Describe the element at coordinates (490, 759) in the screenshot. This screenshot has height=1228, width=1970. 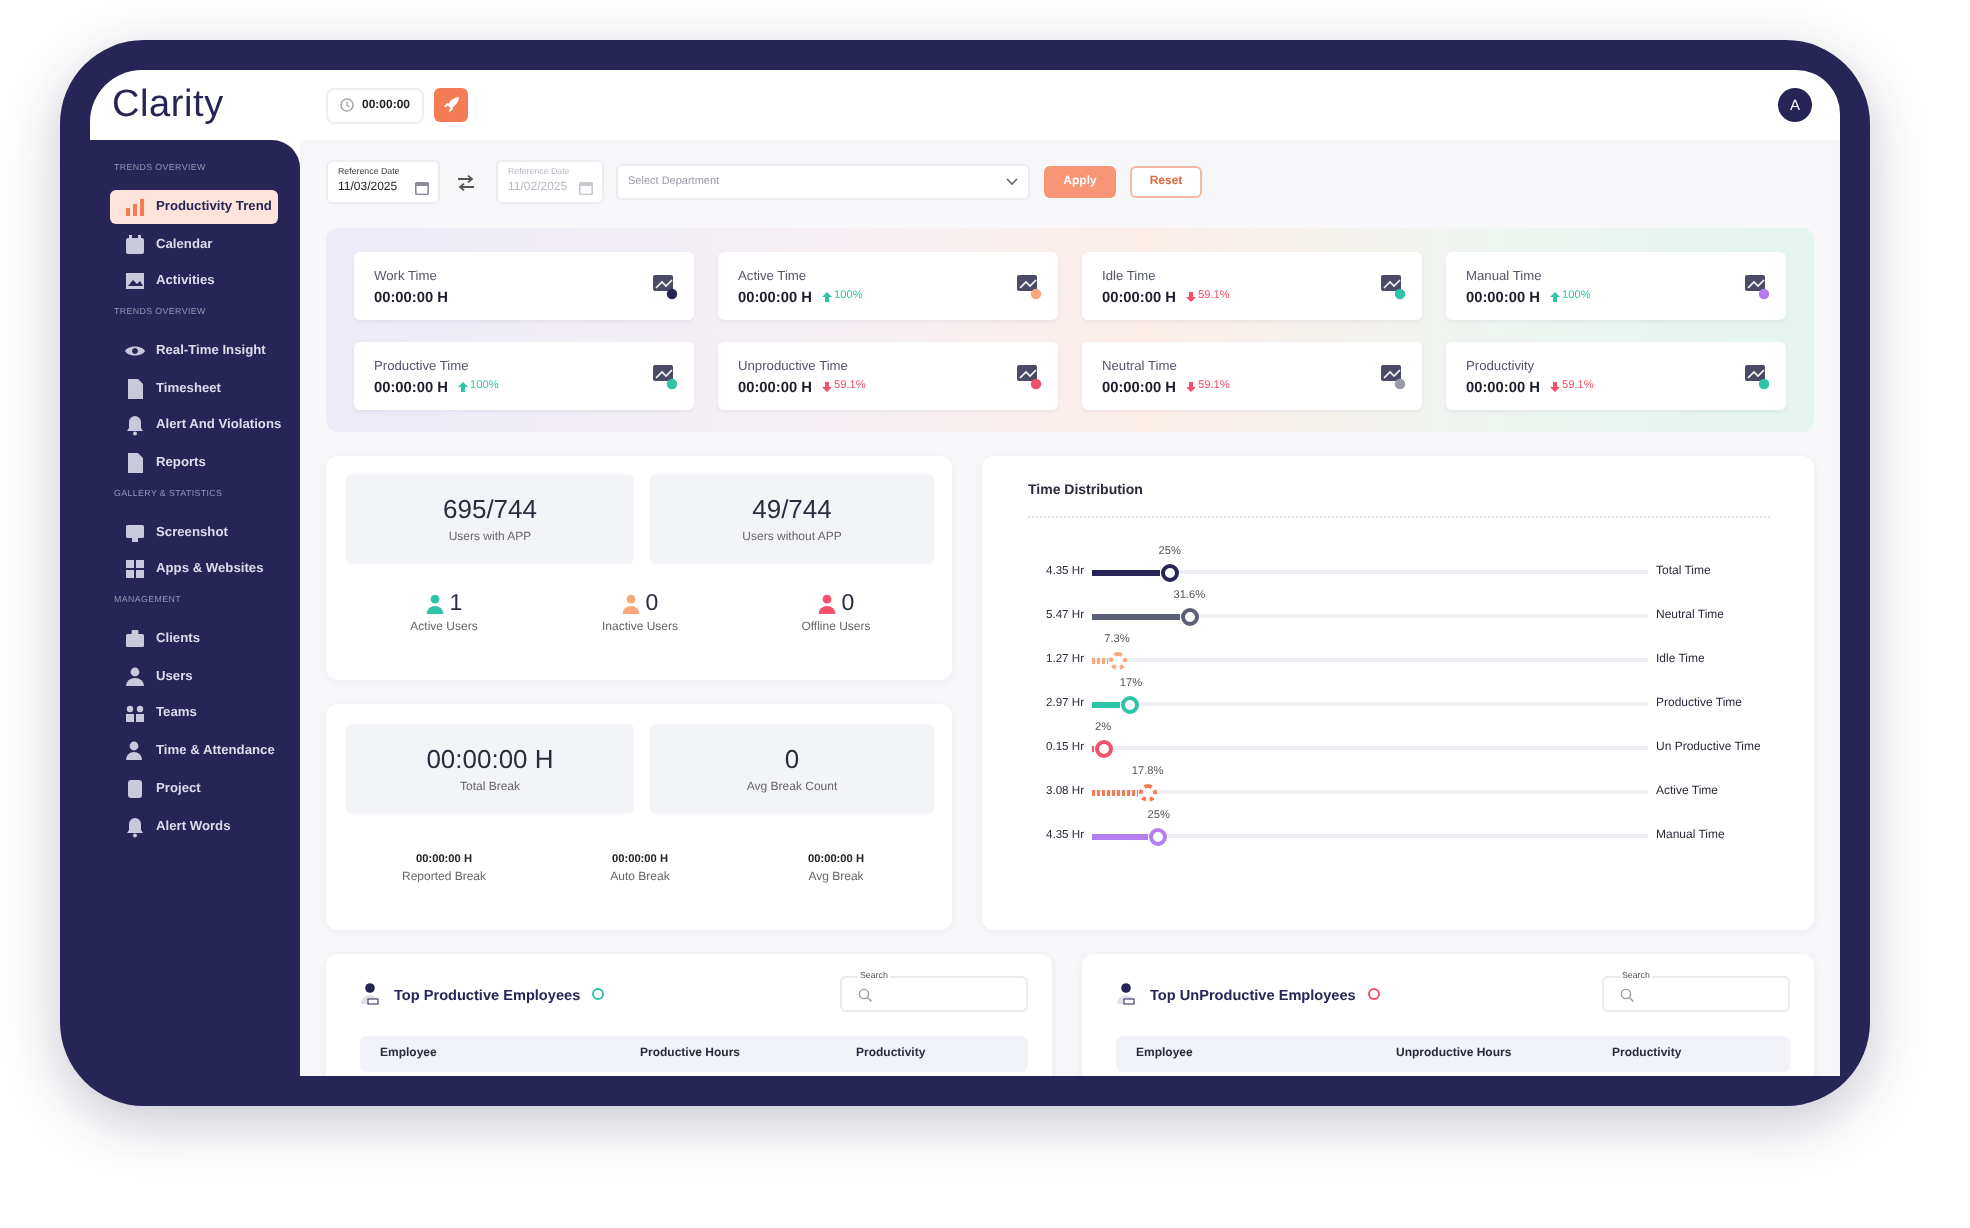
I see `summary-value: 00:00:00 H` at that location.